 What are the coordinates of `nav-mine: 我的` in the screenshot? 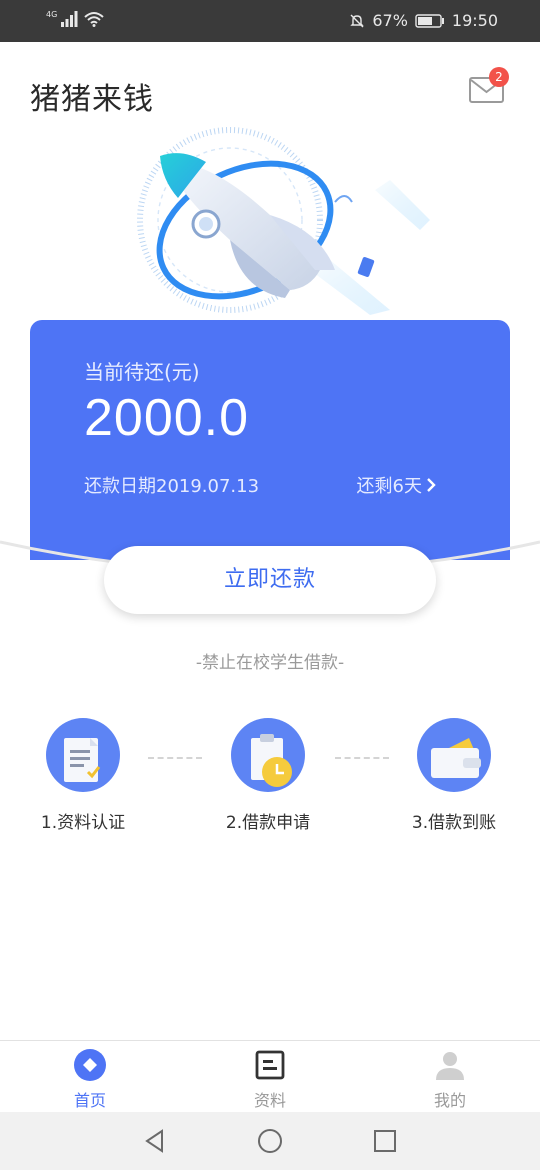 It's located at (450, 1080).